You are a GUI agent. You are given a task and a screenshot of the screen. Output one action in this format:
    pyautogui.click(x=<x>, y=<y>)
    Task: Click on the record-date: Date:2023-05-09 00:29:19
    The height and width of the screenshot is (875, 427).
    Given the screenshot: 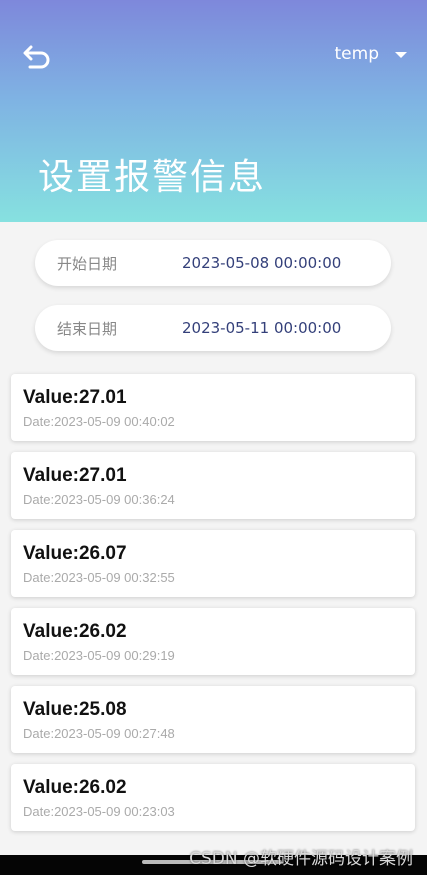 What is the action you would take?
    pyautogui.click(x=99, y=655)
    